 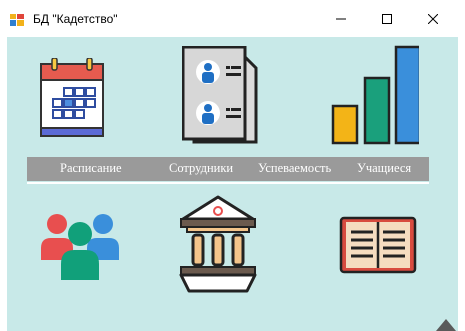 I want to click on close-button, so click(x=433, y=18).